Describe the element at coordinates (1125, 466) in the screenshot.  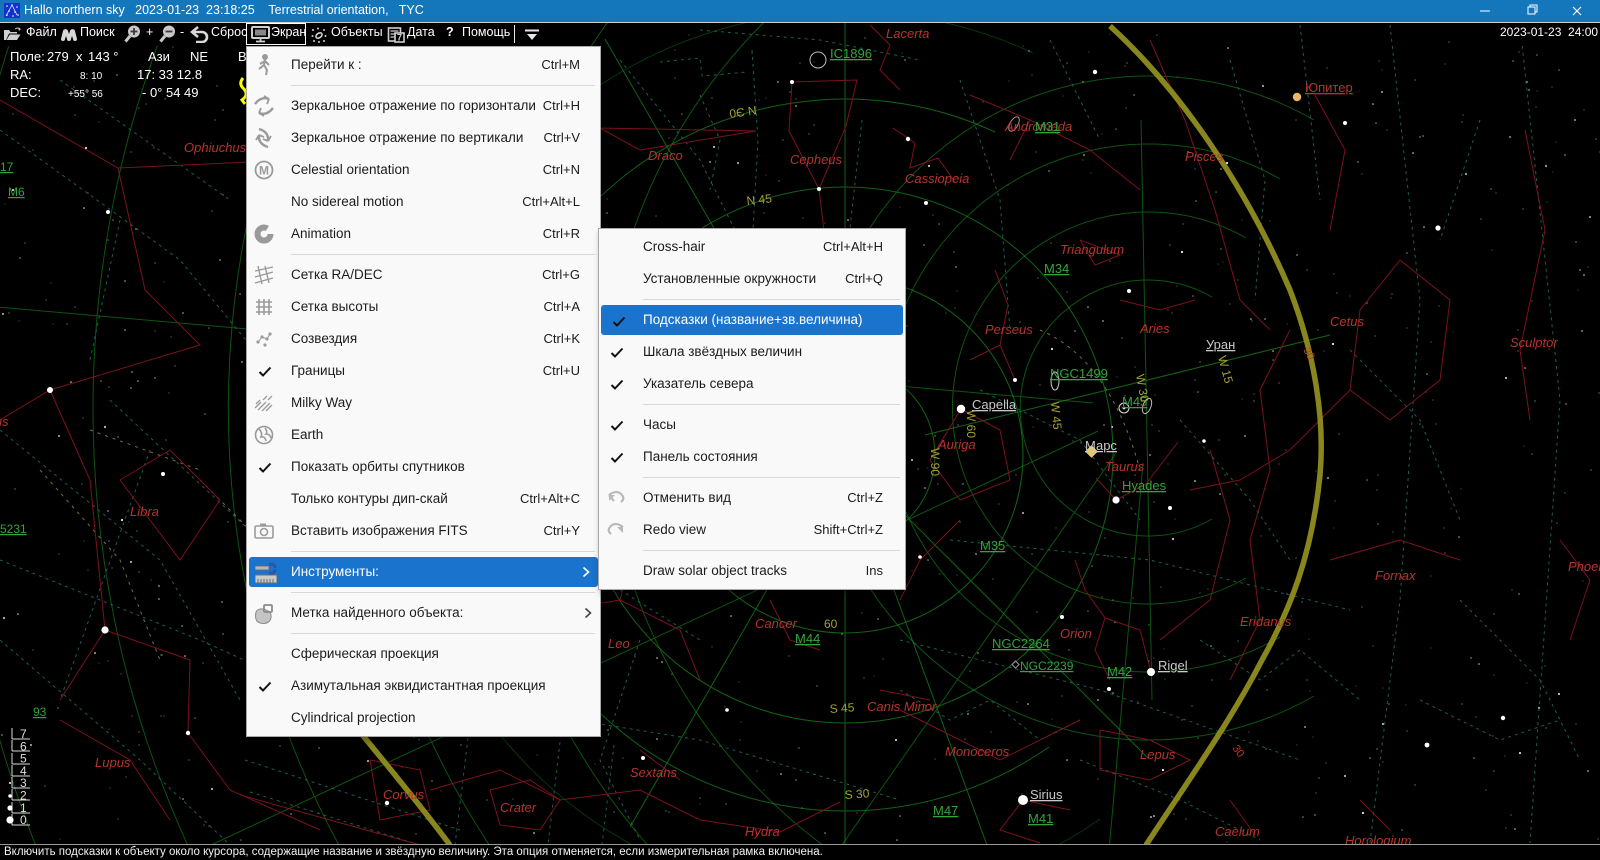
I see `svg-text: Taurus` at that location.